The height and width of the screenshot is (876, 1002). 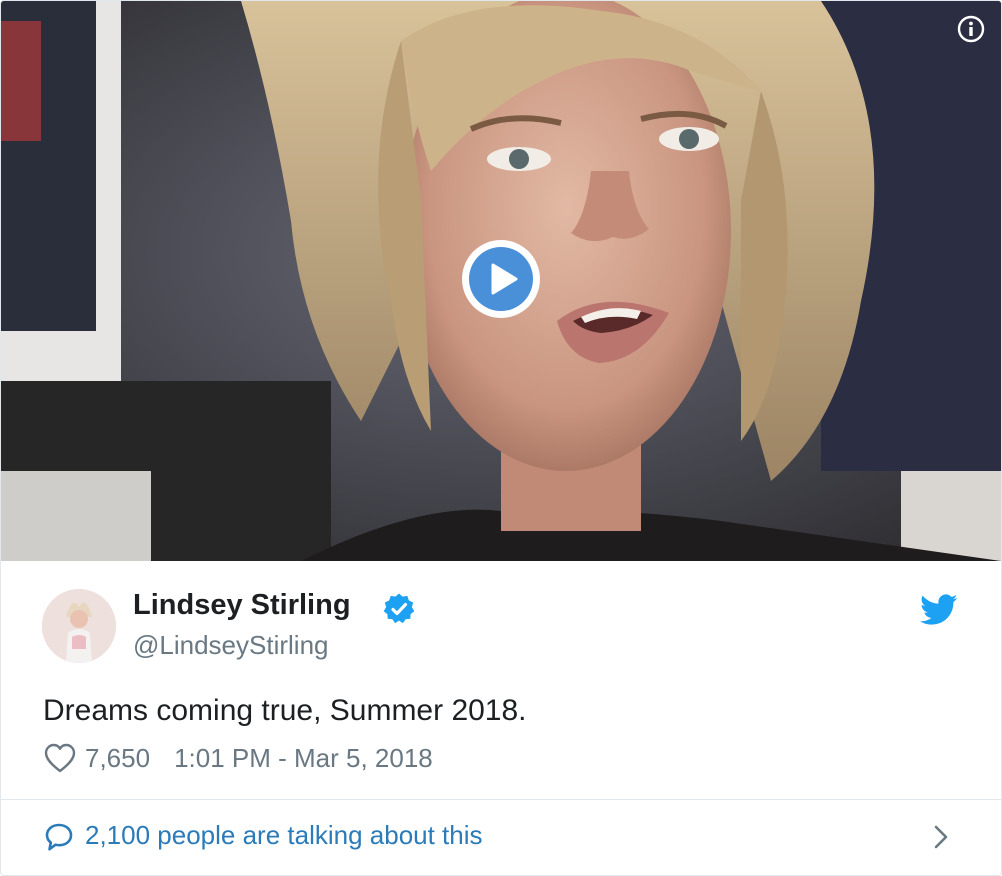 I want to click on author-handle: @LindseyStirling, so click(x=230, y=645).